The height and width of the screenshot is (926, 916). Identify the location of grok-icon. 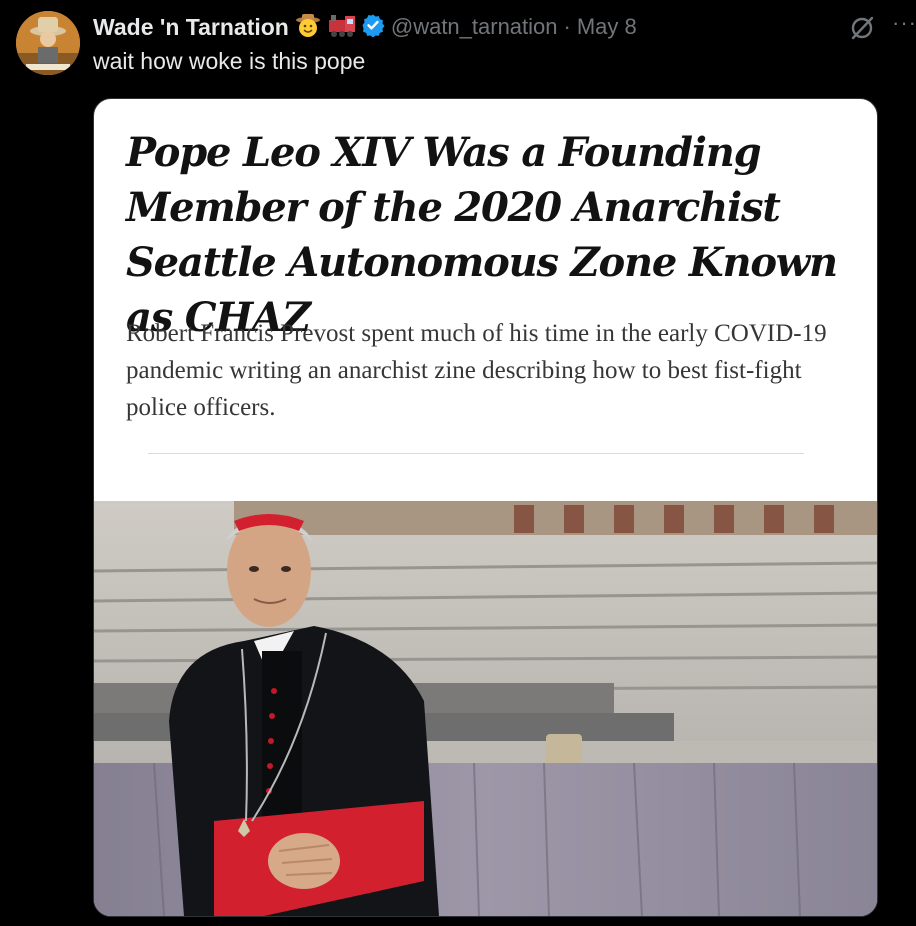
(862, 28).